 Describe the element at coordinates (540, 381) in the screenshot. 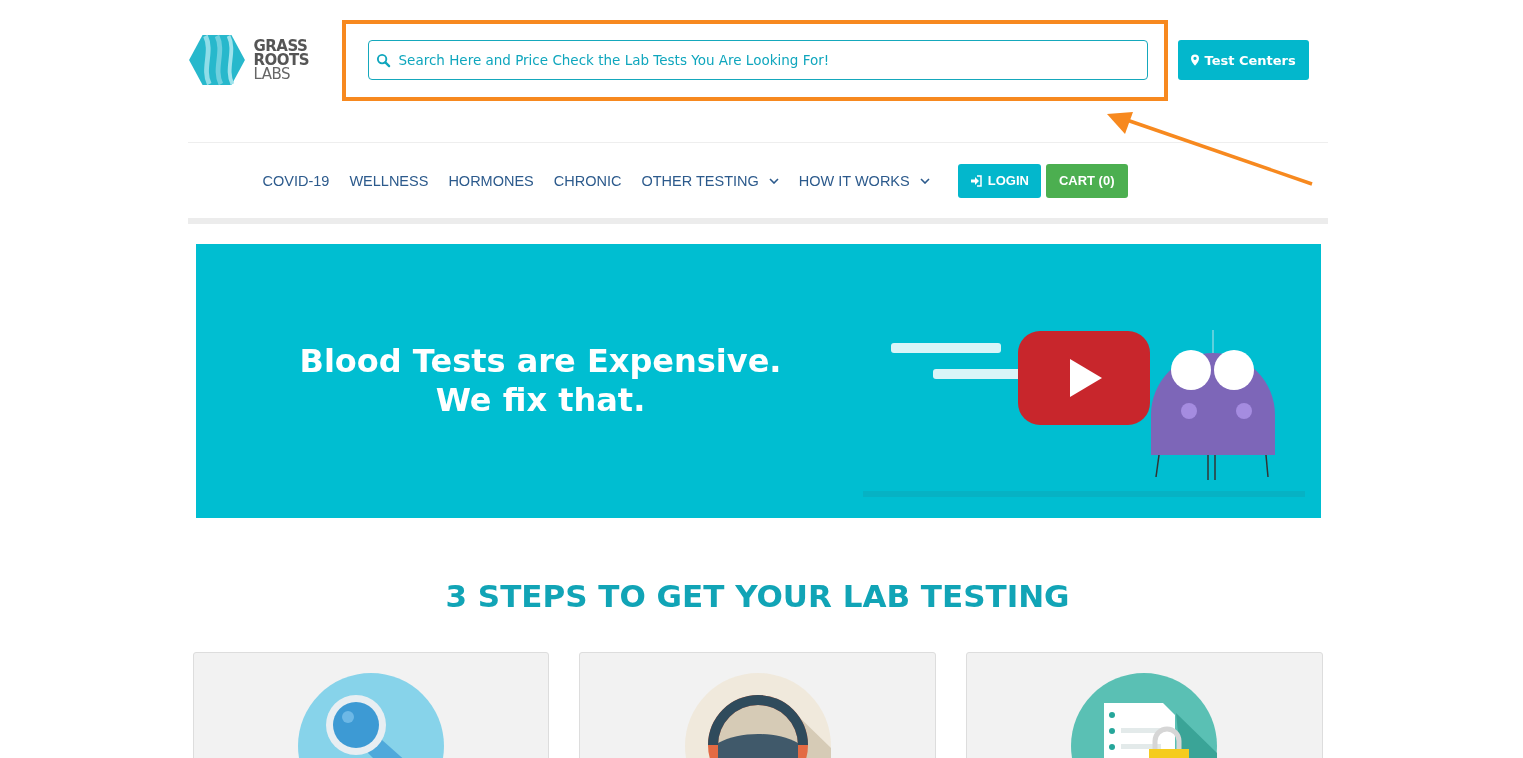

I see `hero-heading: Blood Tests are Expensive. We fix that.` at that location.